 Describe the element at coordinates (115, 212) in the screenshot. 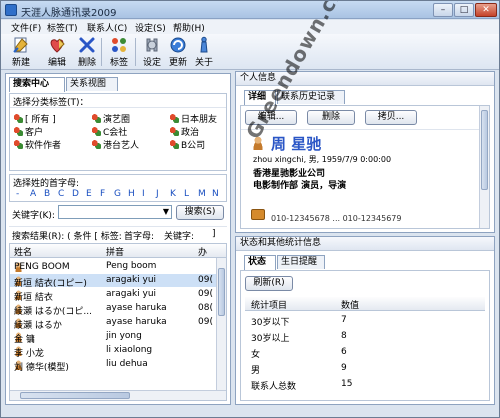

I see `keyword-input: ▼` at that location.